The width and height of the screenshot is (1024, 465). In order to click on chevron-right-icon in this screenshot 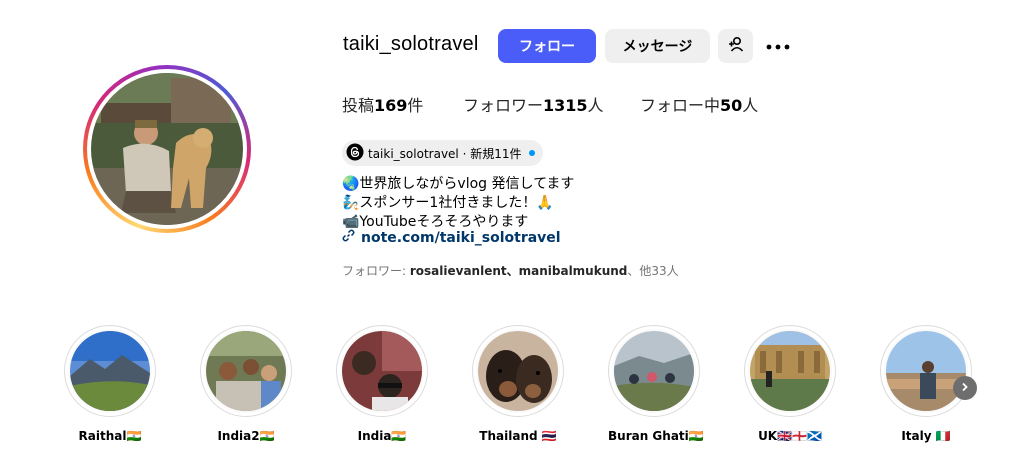, I will do `click(965, 388)`.